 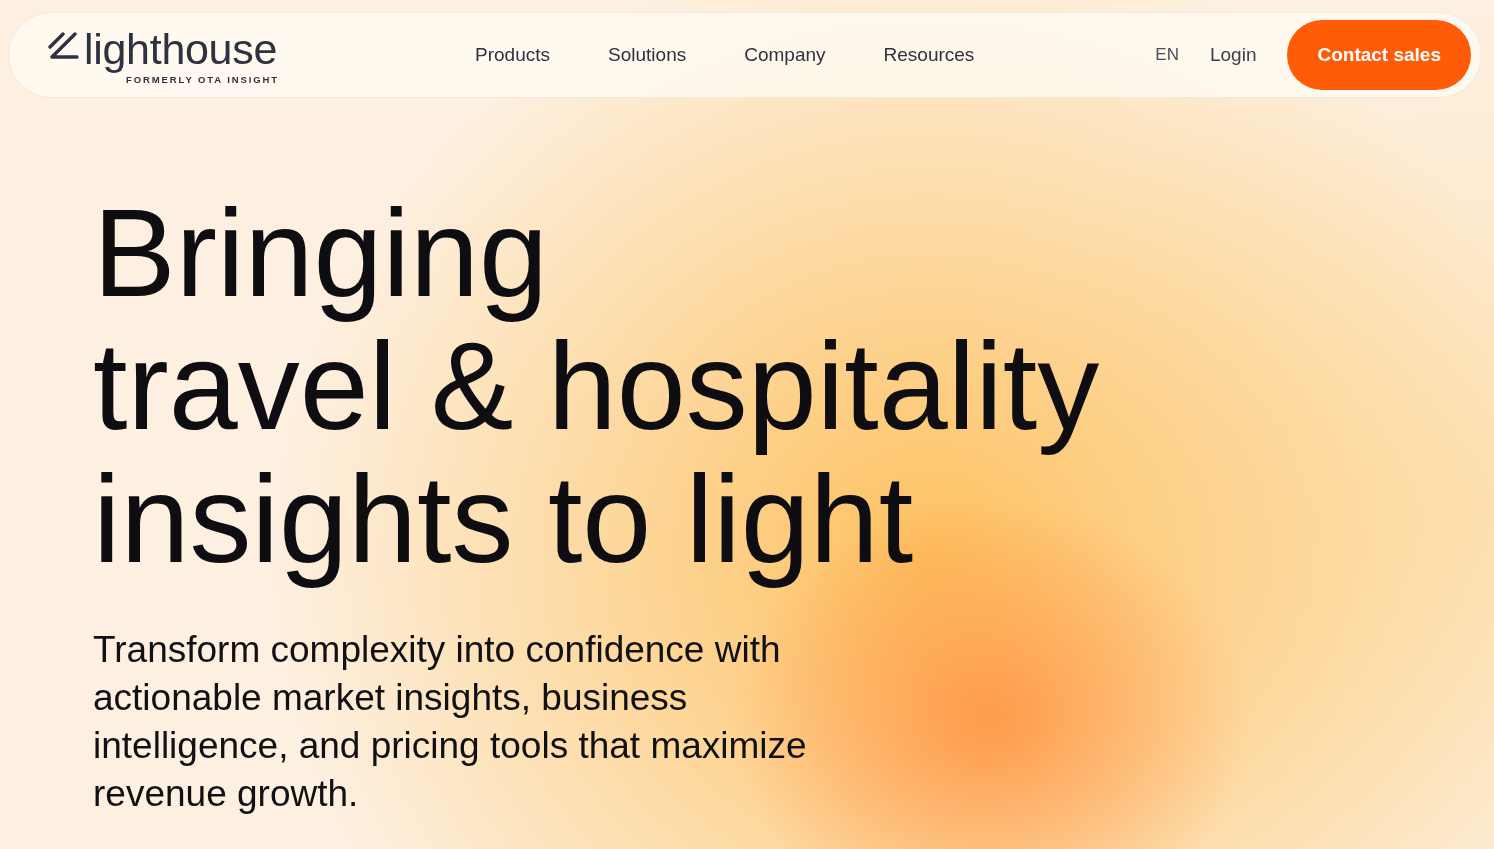 What do you see at coordinates (513, 55) in the screenshot?
I see `nav-link: Products` at bounding box center [513, 55].